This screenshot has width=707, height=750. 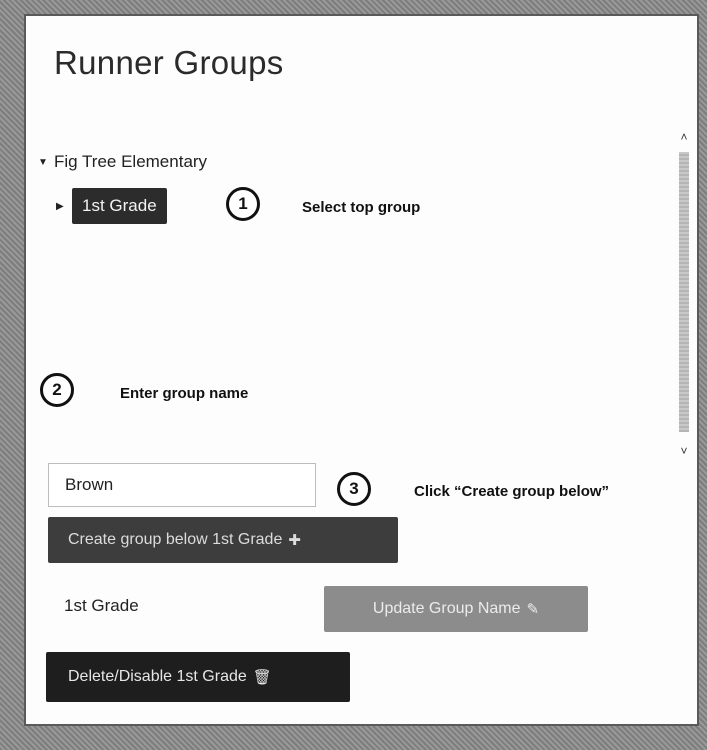 I want to click on plus-icon: ✚, so click(x=294, y=540).